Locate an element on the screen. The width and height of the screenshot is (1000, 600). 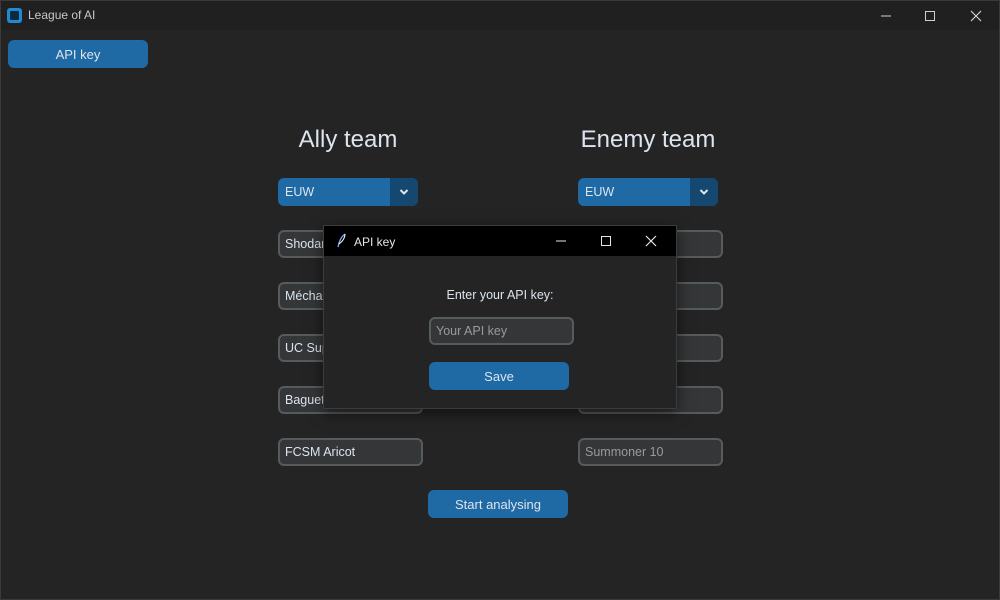
ally-region-dropdown: EUW is located at coordinates (348, 192).